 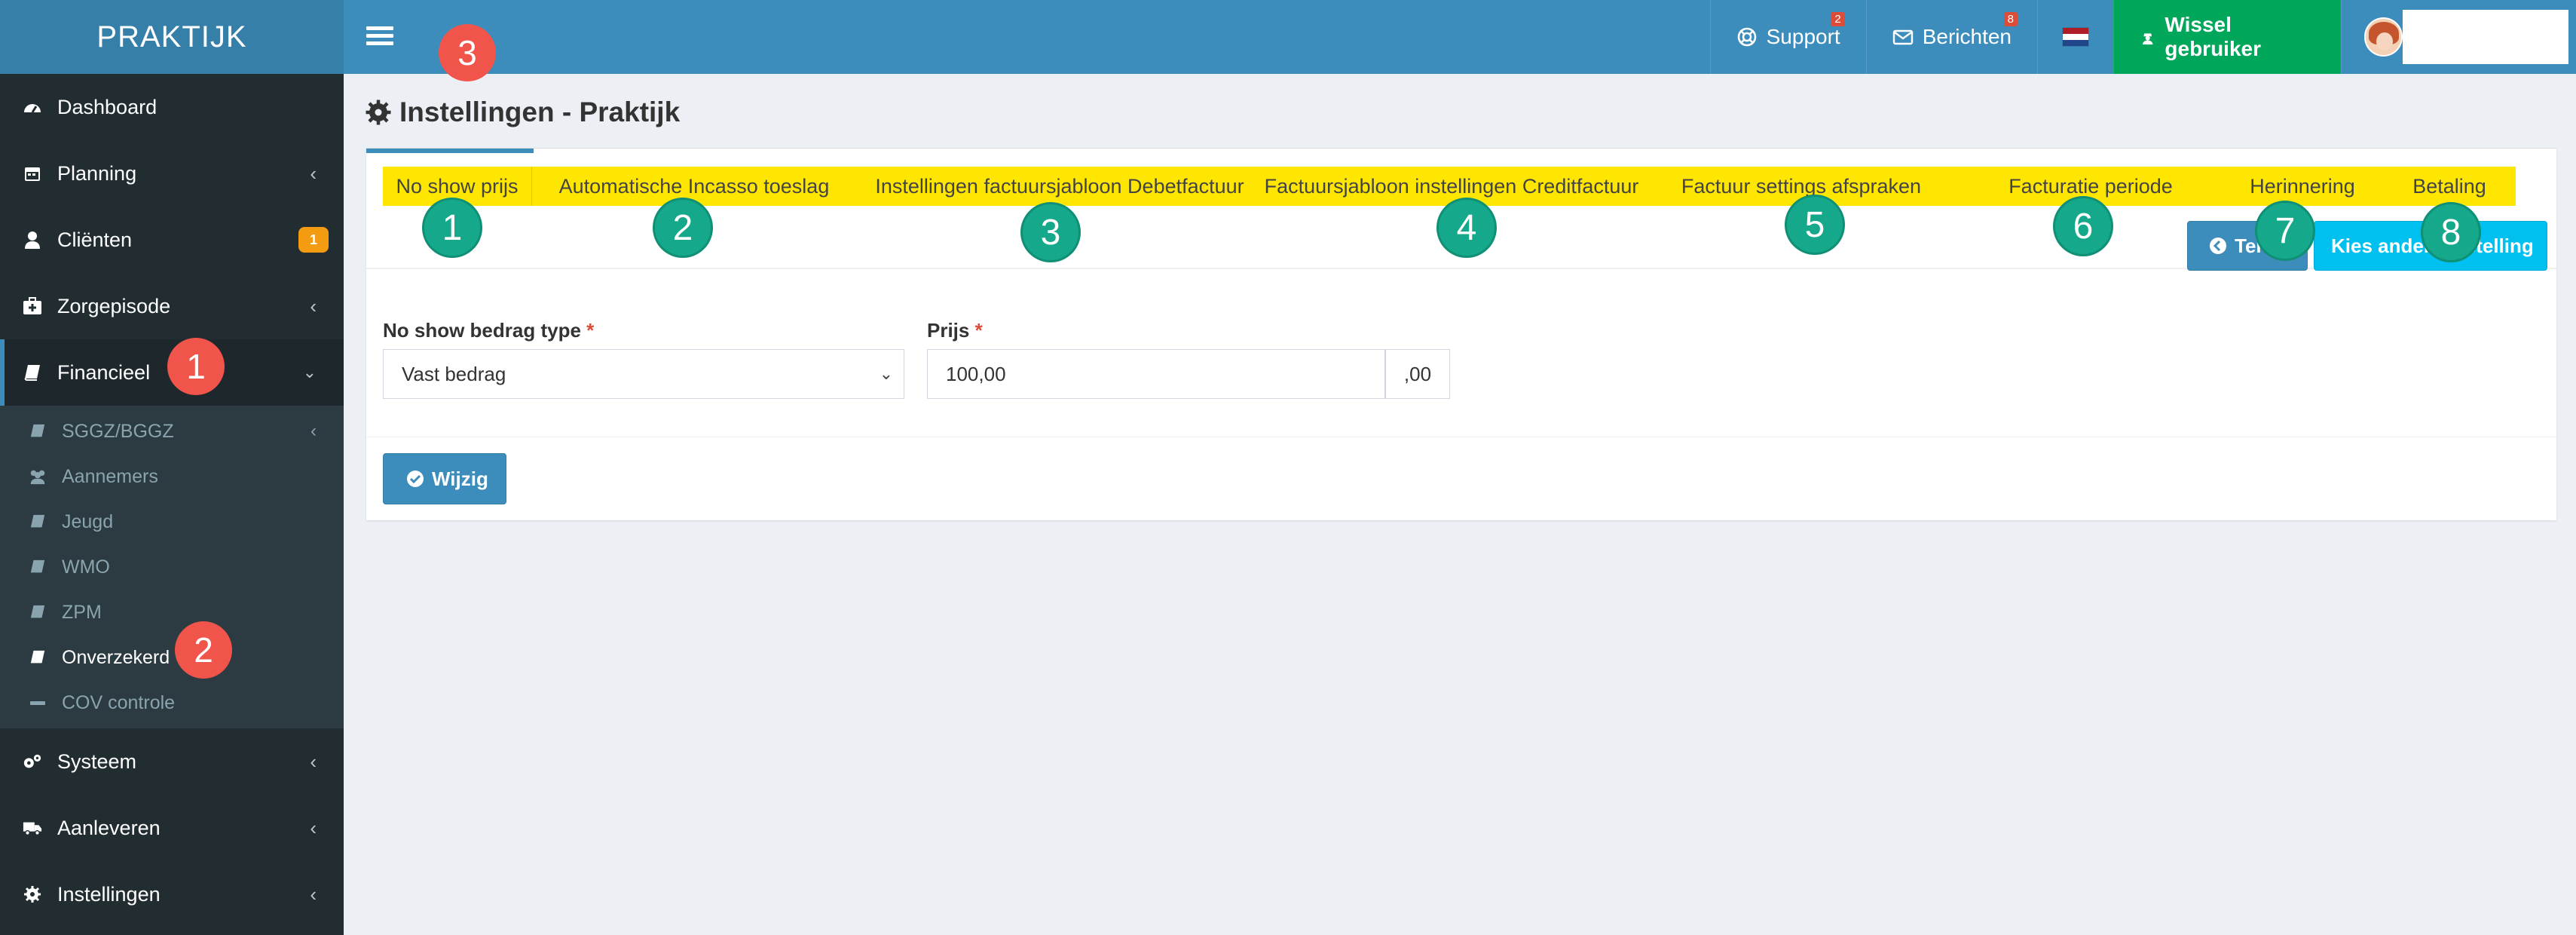 I want to click on annotation-marker-green-1: 1, so click(x=452, y=228).